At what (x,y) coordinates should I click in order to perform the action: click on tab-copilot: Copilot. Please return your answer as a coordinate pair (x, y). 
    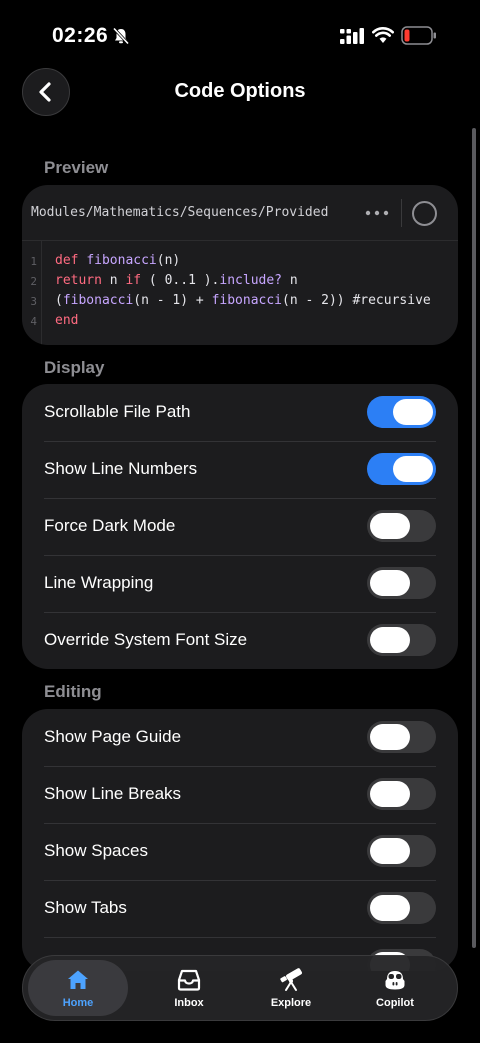
    Looking at the image, I should click on (395, 988).